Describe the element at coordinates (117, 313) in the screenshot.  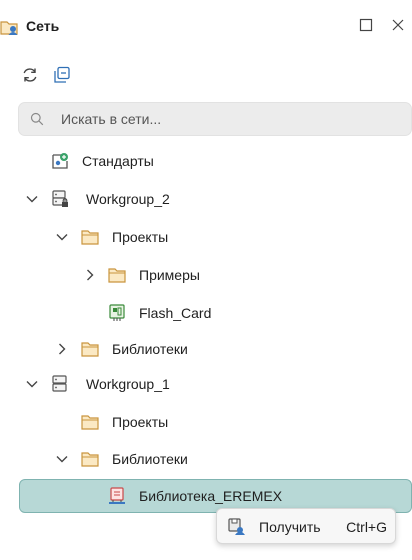
I see `project-board-icon` at that location.